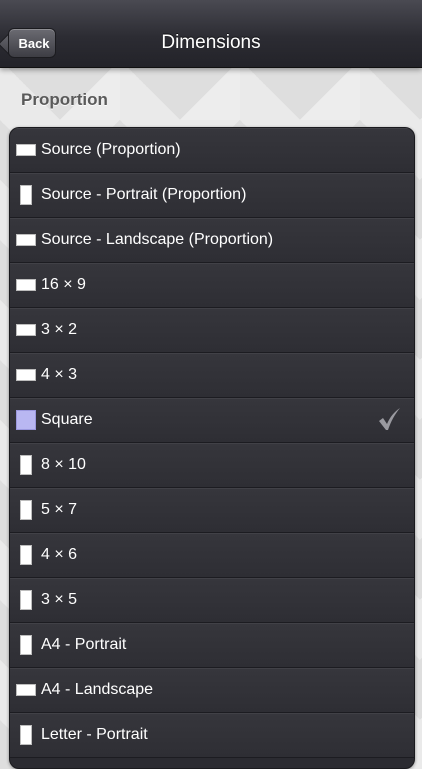 The width and height of the screenshot is (422, 769). What do you see at coordinates (212, 375) in the screenshot?
I see `list-item-4x3: 4 × 3` at bounding box center [212, 375].